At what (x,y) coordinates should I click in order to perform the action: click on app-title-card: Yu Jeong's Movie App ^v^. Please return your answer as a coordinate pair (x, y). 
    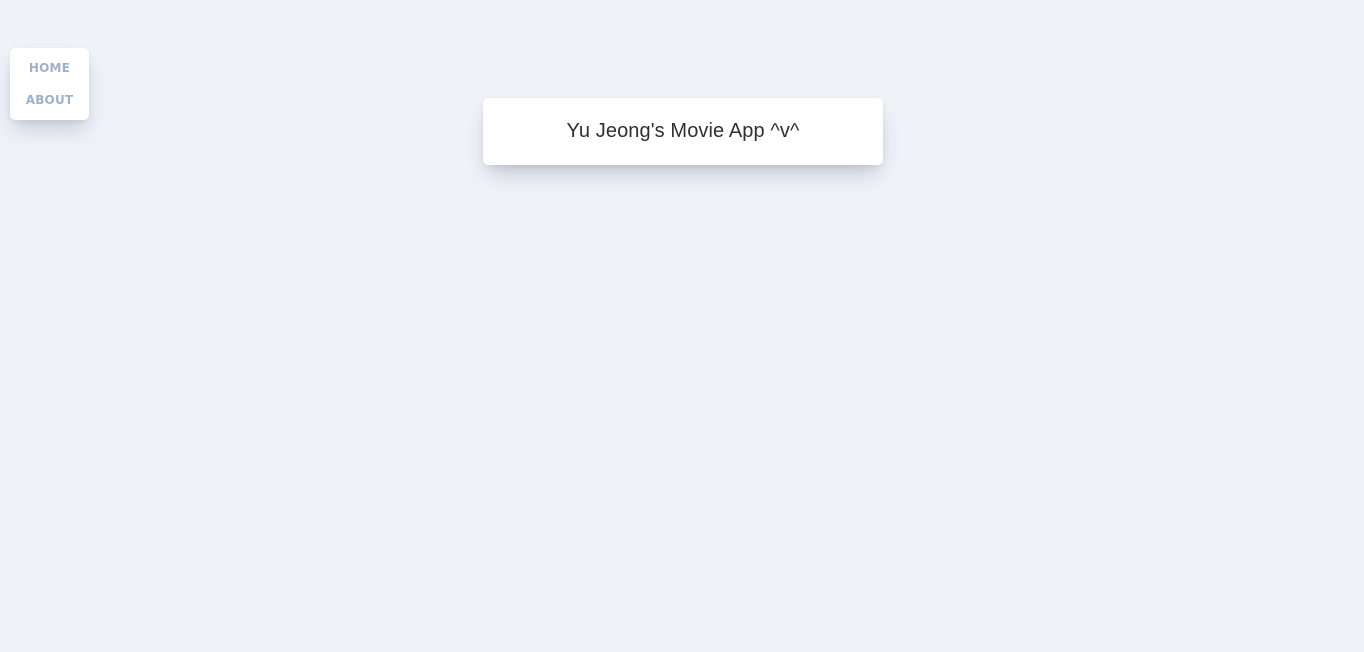
    Looking at the image, I should click on (683, 131).